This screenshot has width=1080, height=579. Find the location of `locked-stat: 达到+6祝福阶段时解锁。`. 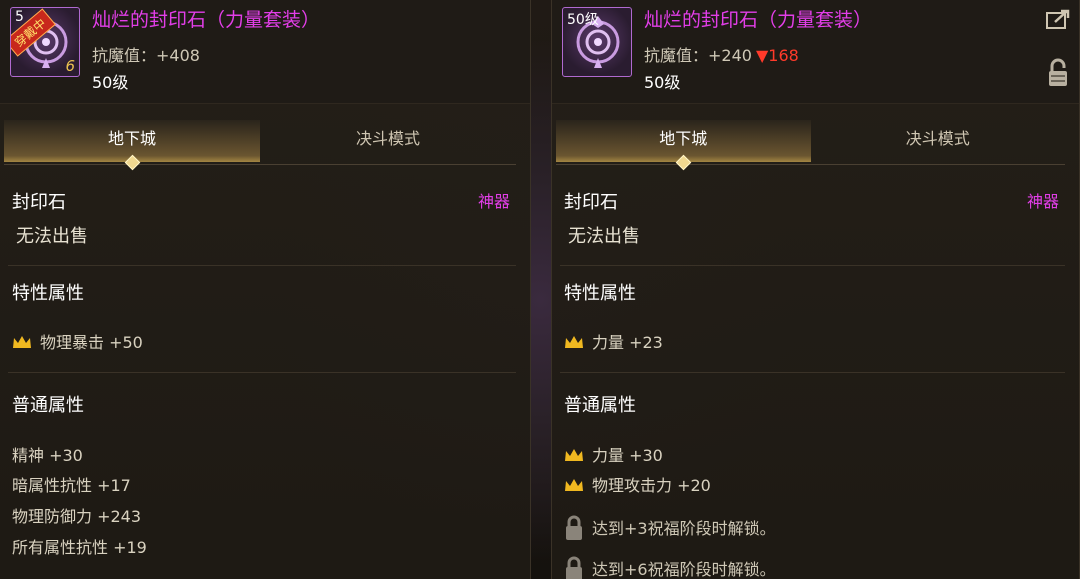

locked-stat: 达到+6祝福阶段时解锁。 is located at coordinates (670, 567).